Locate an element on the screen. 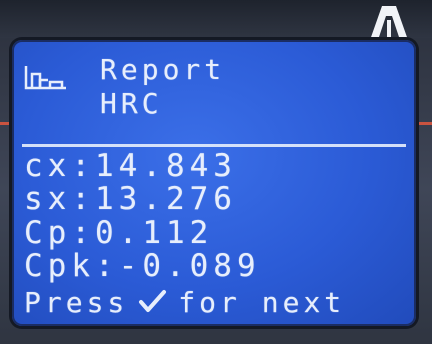 The image size is (432, 344). prompt-next-label: for next is located at coordinates (262, 302).